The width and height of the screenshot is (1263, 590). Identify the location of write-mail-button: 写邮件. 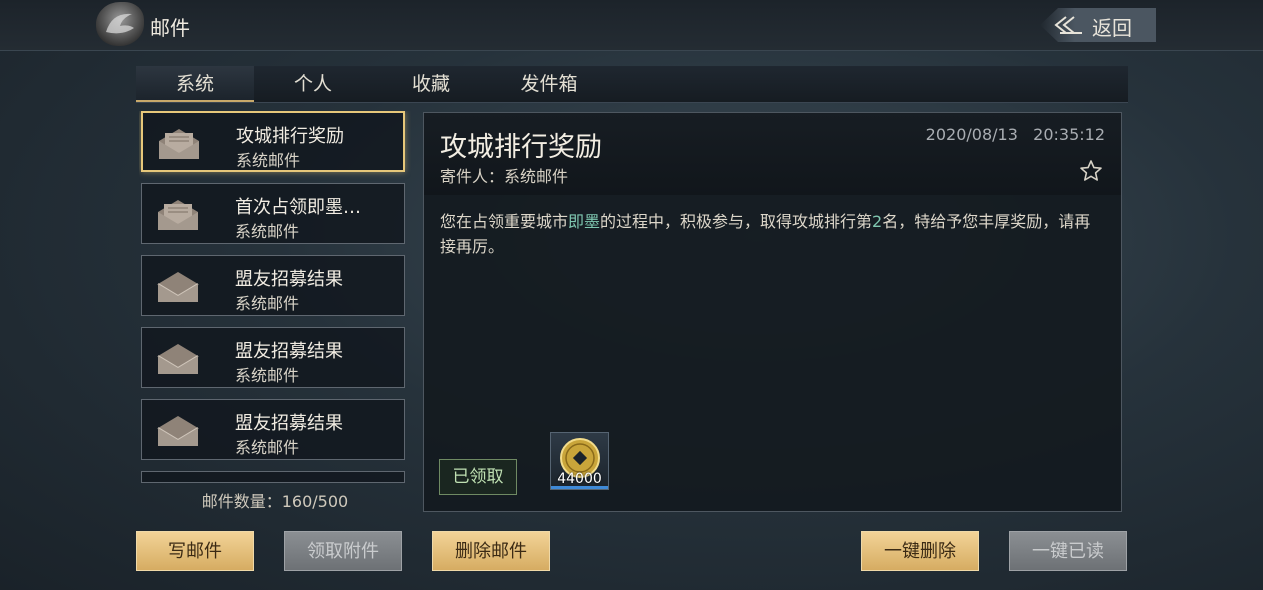
(195, 551).